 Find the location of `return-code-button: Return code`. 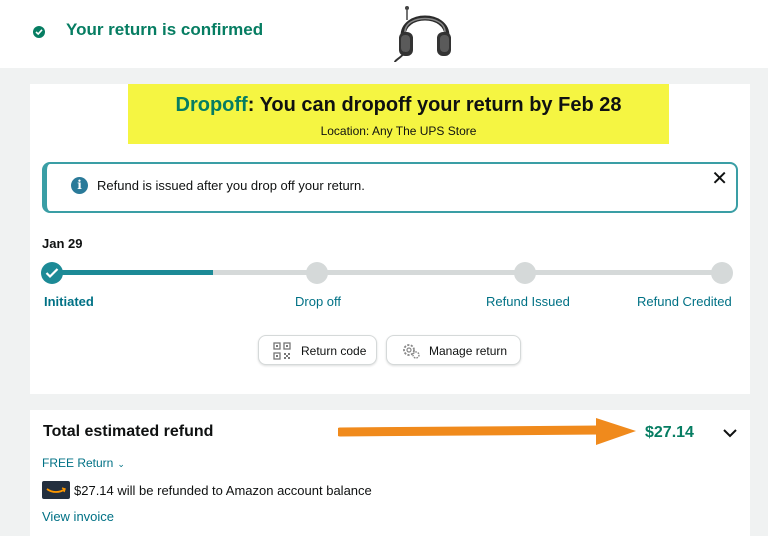

return-code-button: Return code is located at coordinates (317, 350).